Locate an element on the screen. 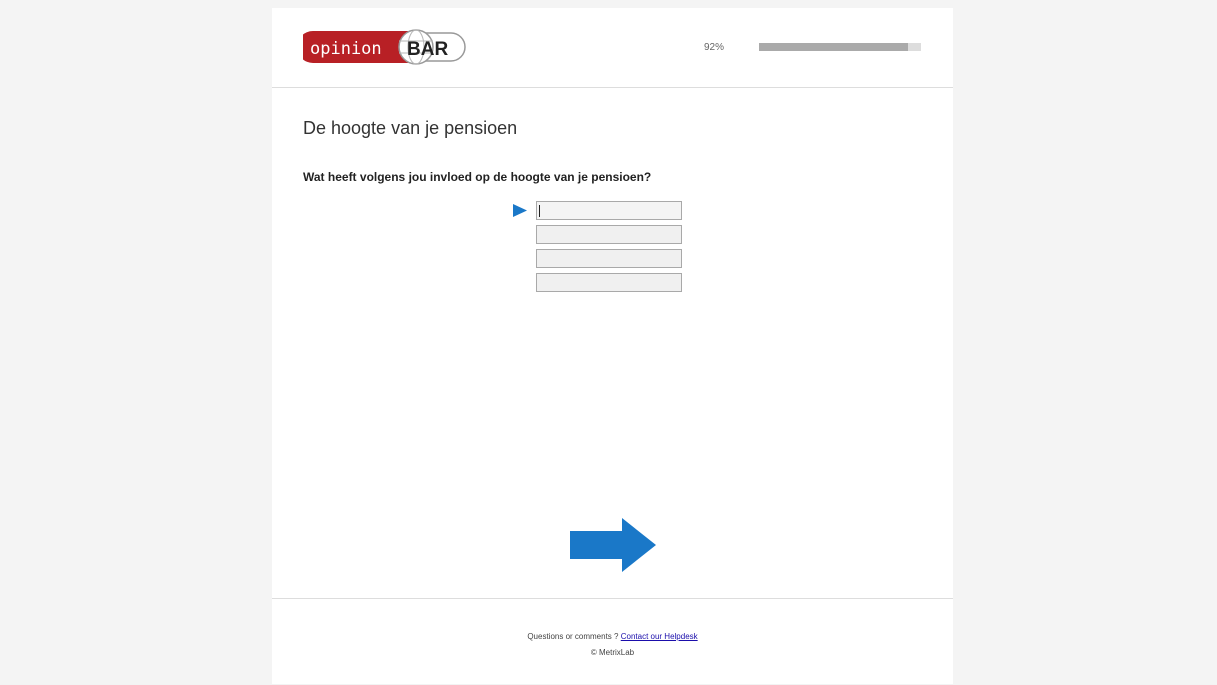 The image size is (1217, 685). right-arrow-icon is located at coordinates (613, 545).